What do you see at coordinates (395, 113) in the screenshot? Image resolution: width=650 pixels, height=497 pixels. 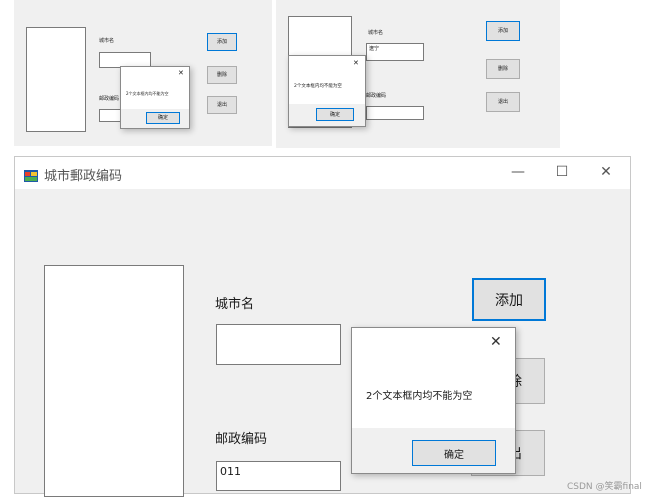 I see `postal-code-input` at bounding box center [395, 113].